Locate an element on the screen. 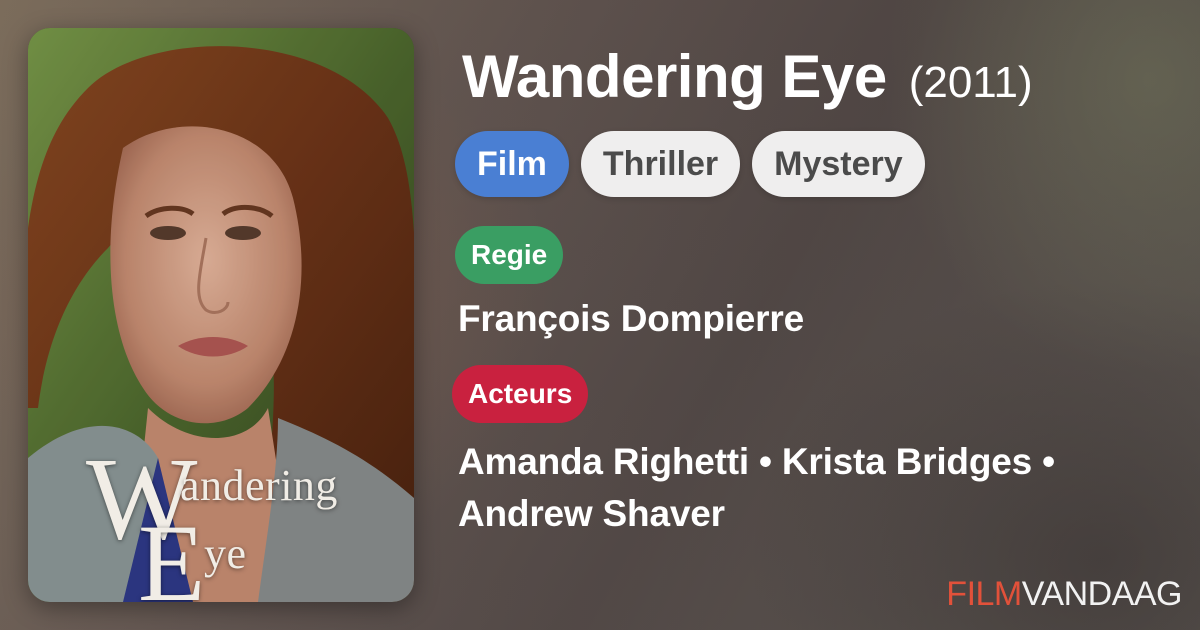  genre-tags: Film Thriller Mystery is located at coordinates (690, 164).